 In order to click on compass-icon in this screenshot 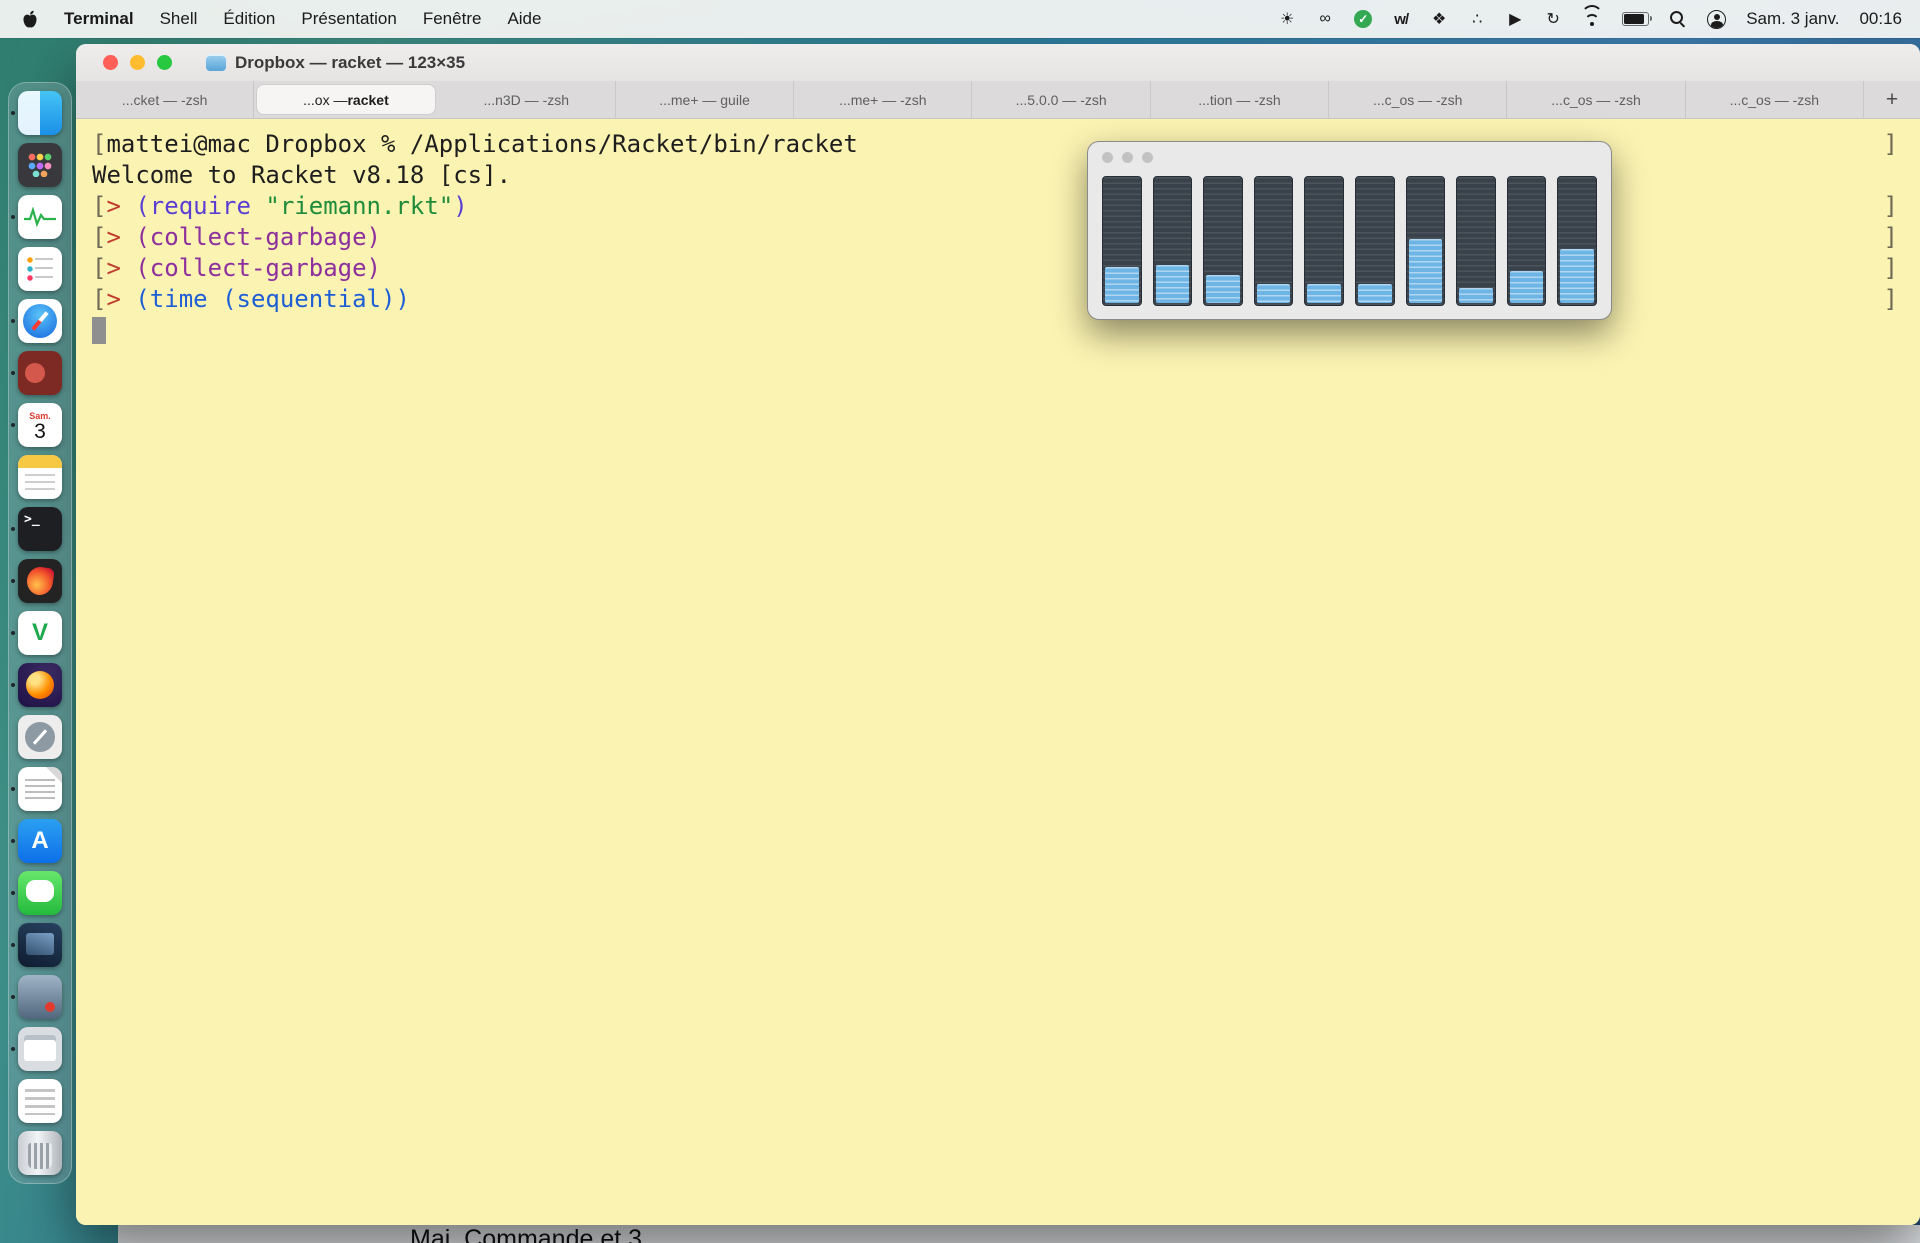, I will do `click(40, 737)`.